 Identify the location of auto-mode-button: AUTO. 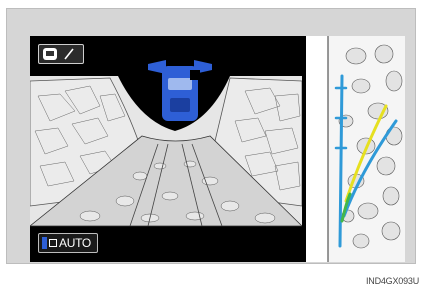
(68, 243).